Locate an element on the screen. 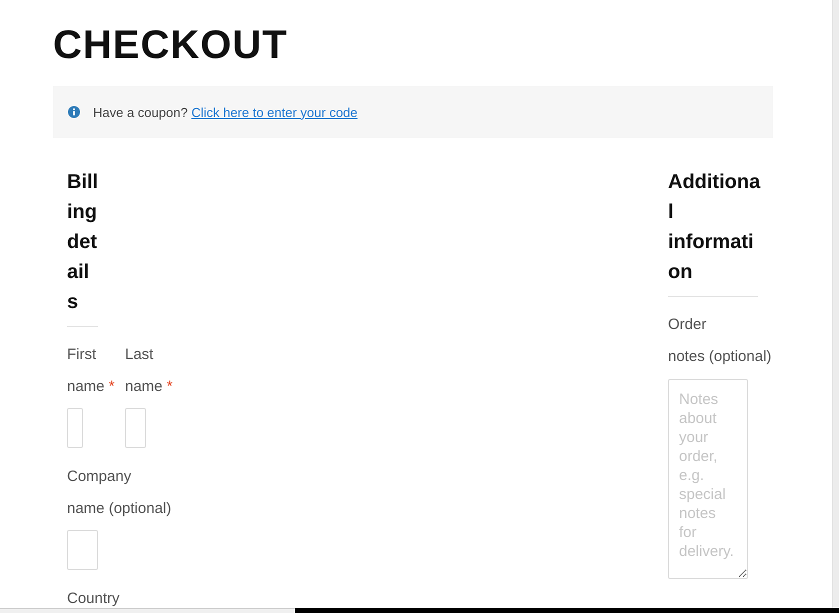  field-label: Country is located at coordinates (94, 598).